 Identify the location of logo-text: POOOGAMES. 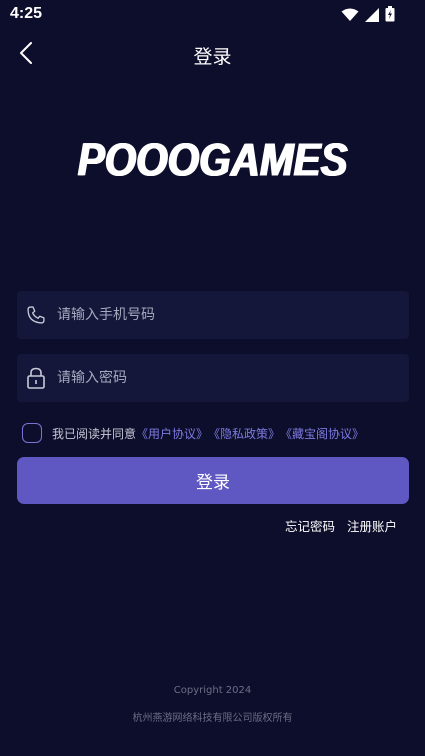
(212, 160).